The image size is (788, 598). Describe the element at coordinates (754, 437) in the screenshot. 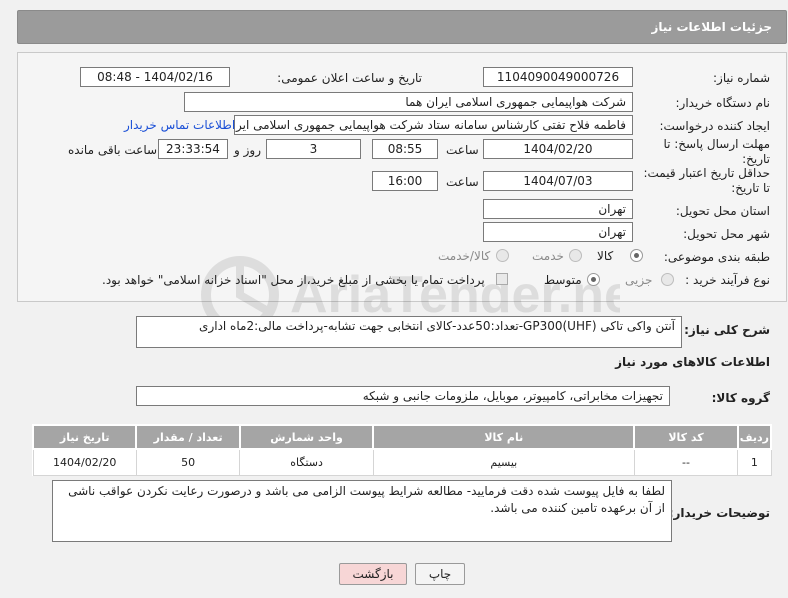

I see `col-header-row: ردیف` at that location.